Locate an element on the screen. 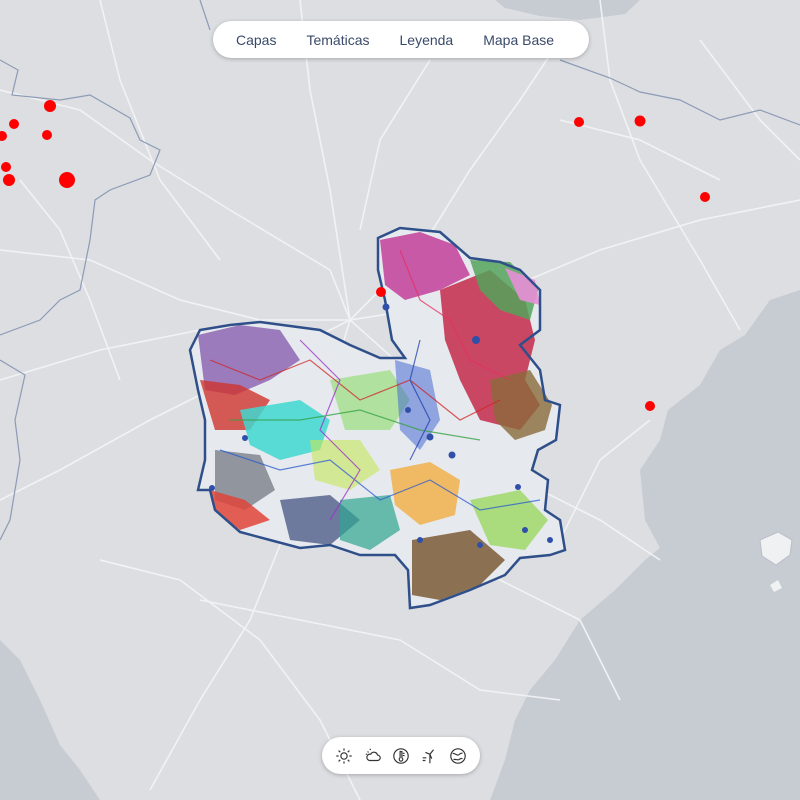 The height and width of the screenshot is (800, 800). menu-tematicas: Temáticas is located at coordinates (337, 40).